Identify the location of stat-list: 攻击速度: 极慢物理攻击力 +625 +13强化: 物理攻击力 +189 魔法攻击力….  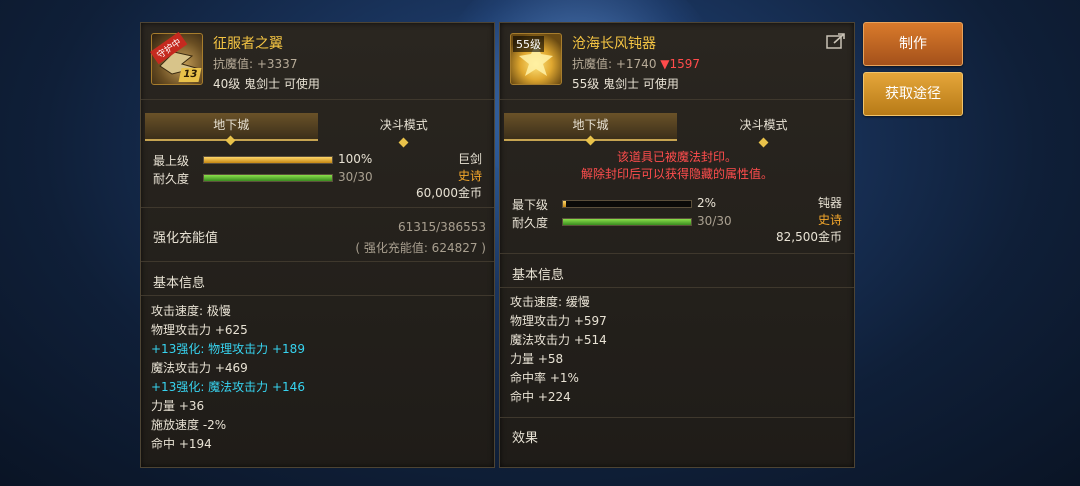
(228, 378).